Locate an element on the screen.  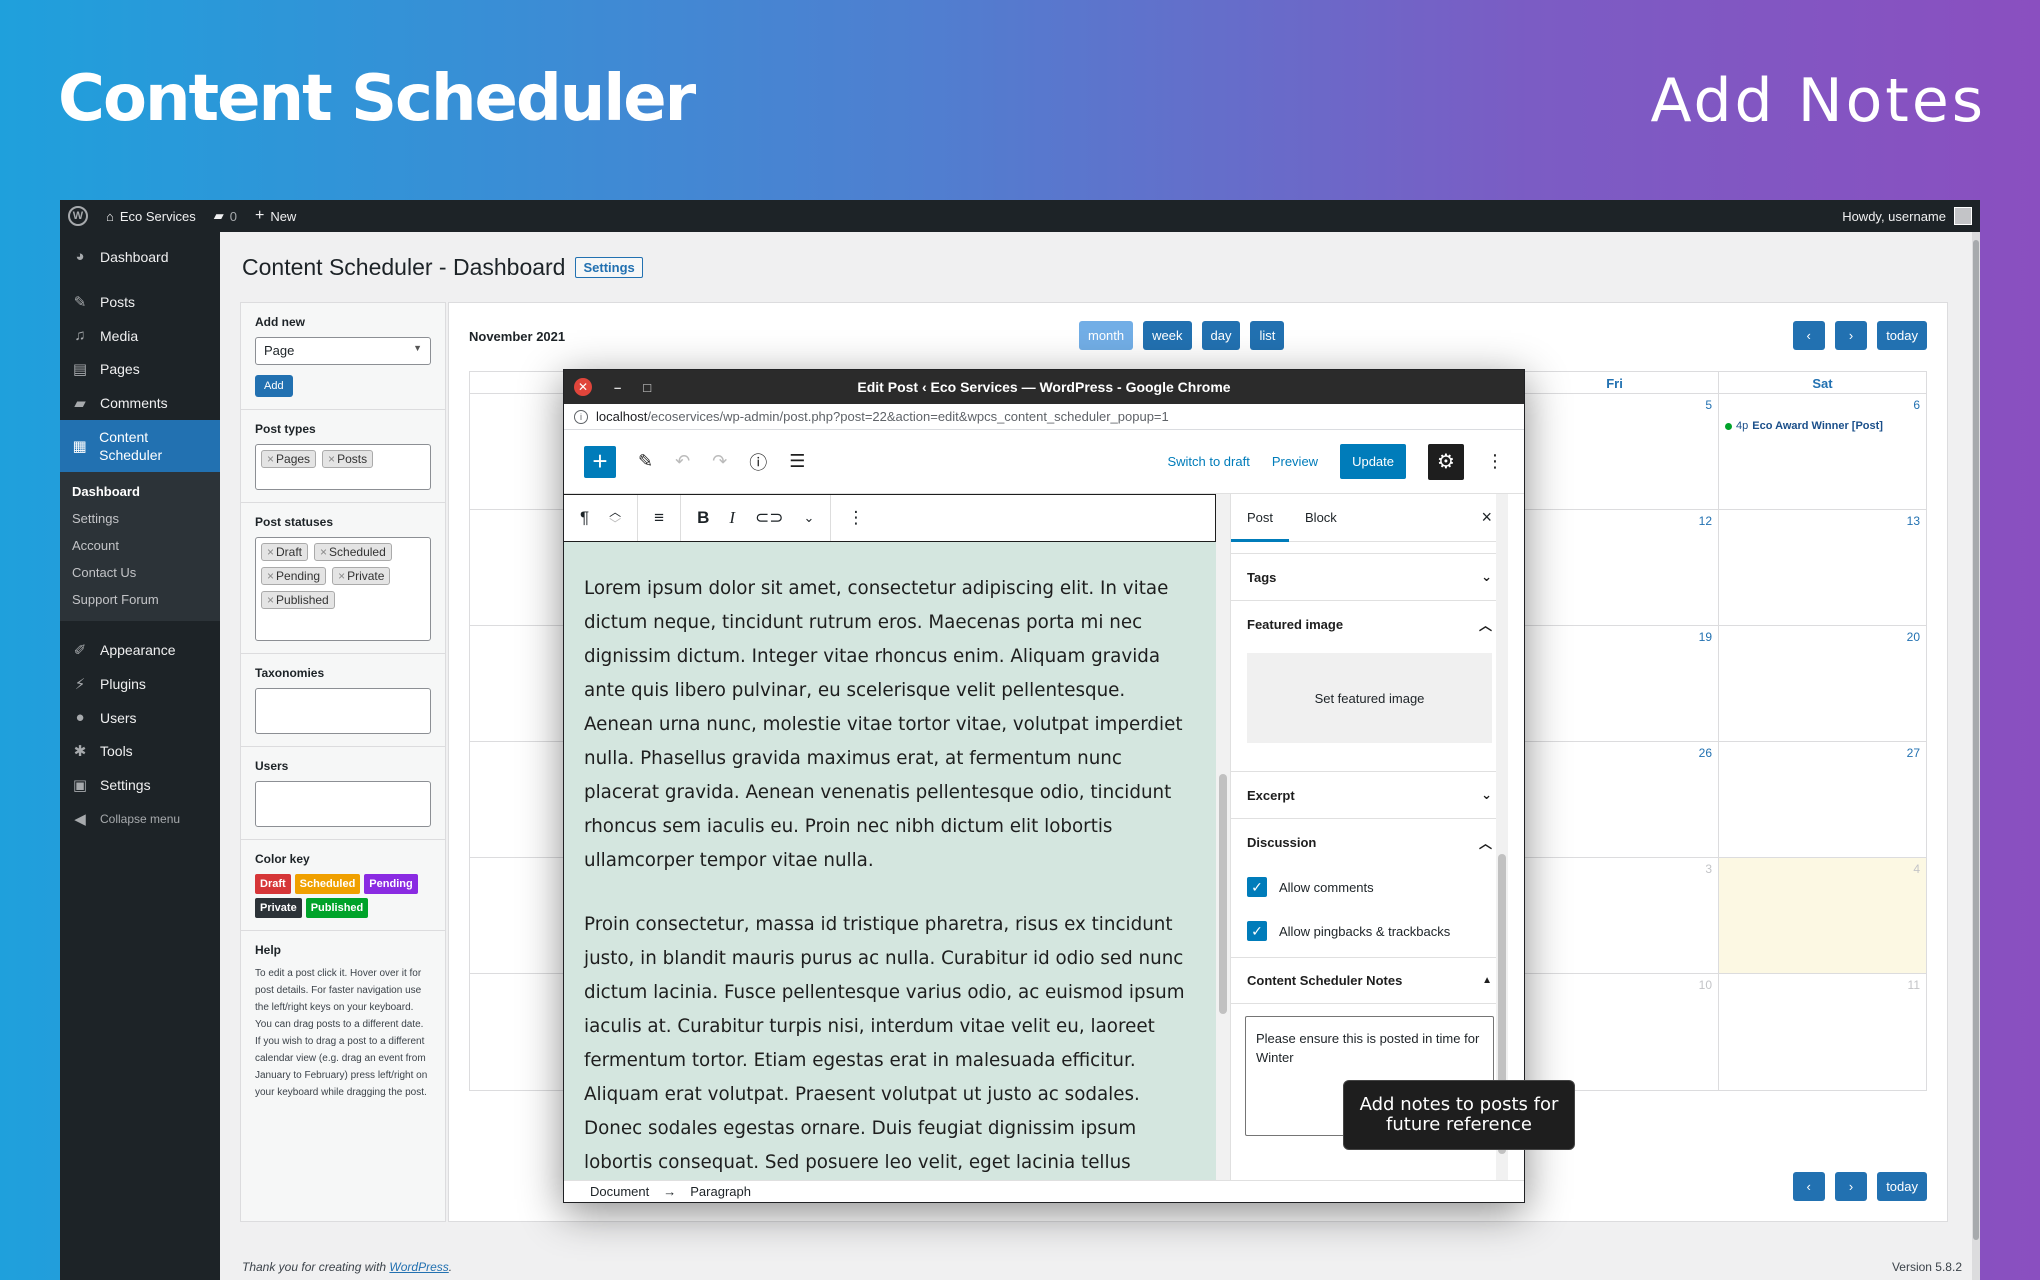
day-cell: 10 is located at coordinates (1614, 1032).